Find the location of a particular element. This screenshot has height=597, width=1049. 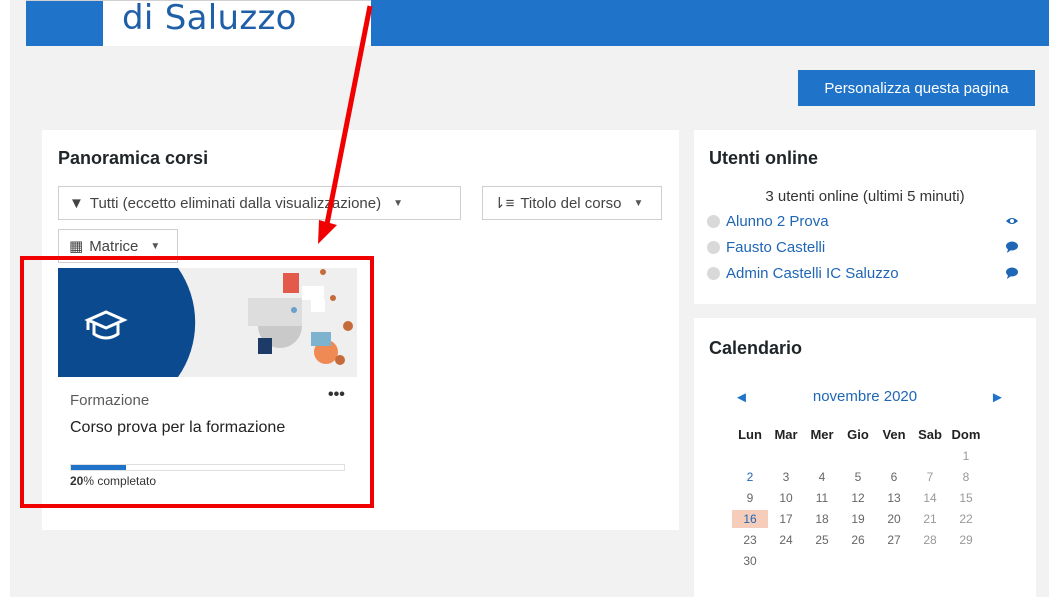

calendar-week-row: 2345678 is located at coordinates (867, 477).